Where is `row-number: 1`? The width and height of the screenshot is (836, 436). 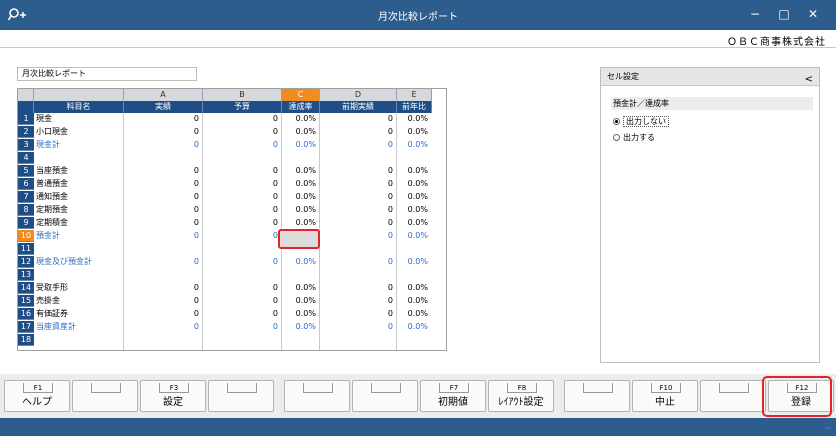
row-number: 1 is located at coordinates (26, 119).